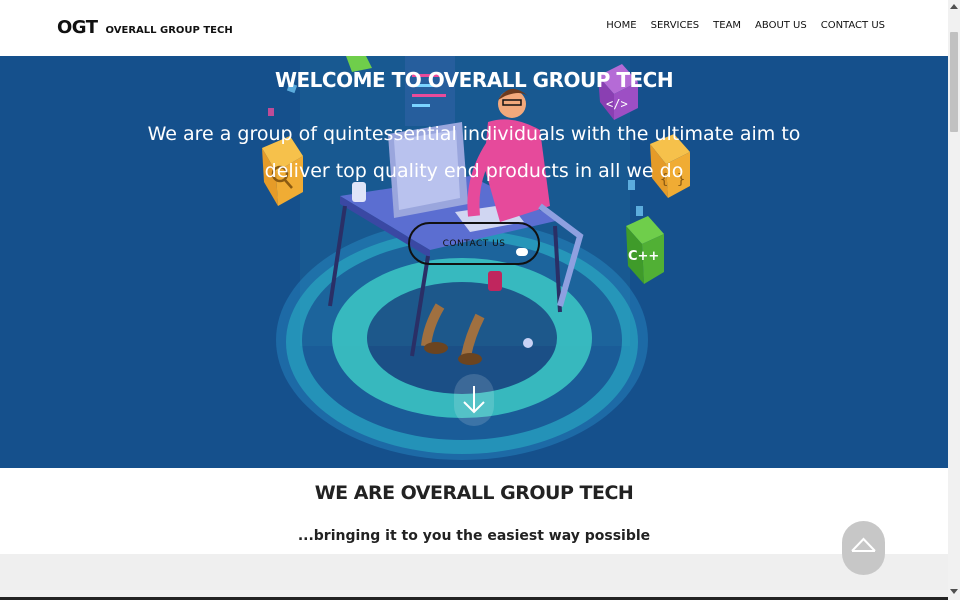 This screenshot has height=600, width=960. What do you see at coordinates (474, 243) in the screenshot?
I see `contact-us-button: CONTACT US` at bounding box center [474, 243].